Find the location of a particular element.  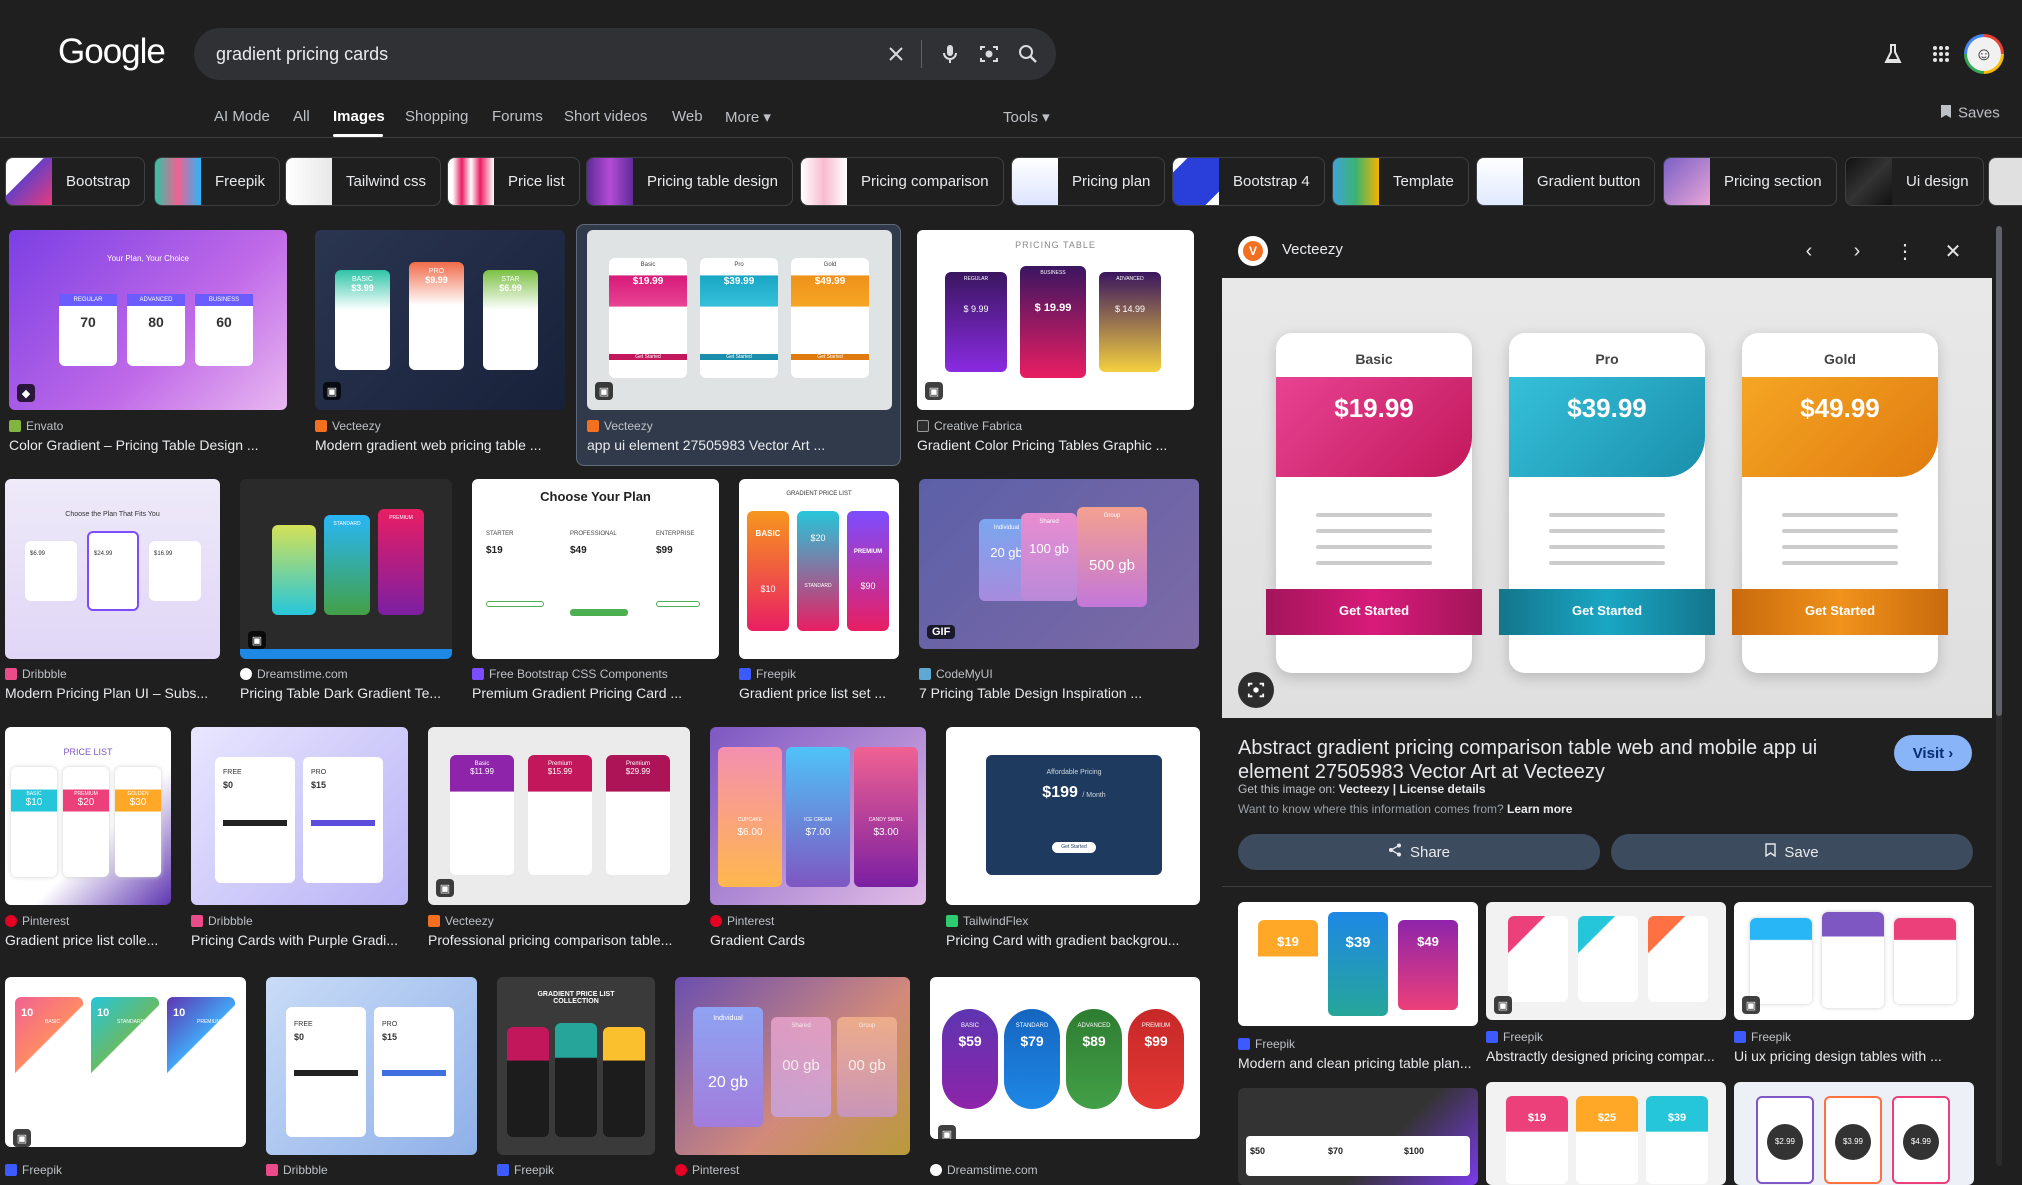

chip-bootstrap-4: Bootstrap 4 is located at coordinates (1248, 181).